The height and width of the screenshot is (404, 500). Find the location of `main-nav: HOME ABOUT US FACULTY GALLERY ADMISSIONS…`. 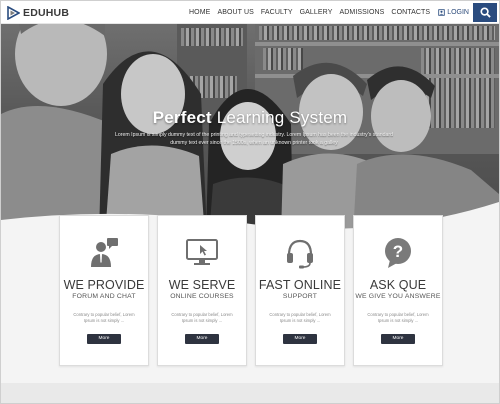

main-nav: HOME ABOUT US FACULTY GALLERY ADMISSIONS… is located at coordinates (325, 12).